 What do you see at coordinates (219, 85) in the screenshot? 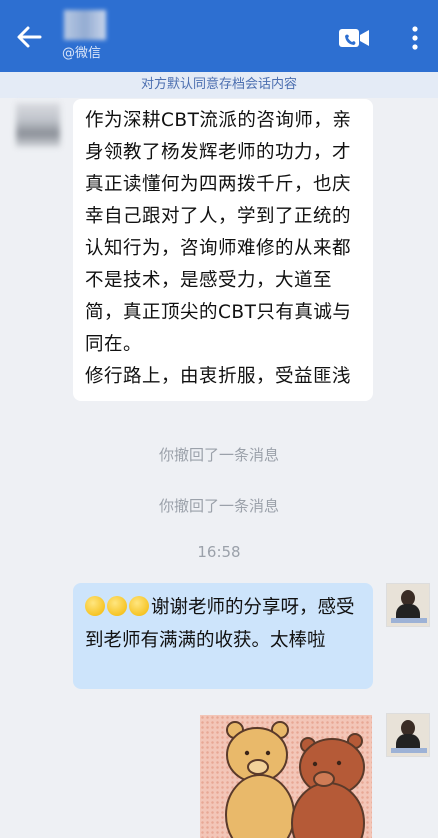
I see `archive-notice: 对方默认同意存档会话内容` at bounding box center [219, 85].